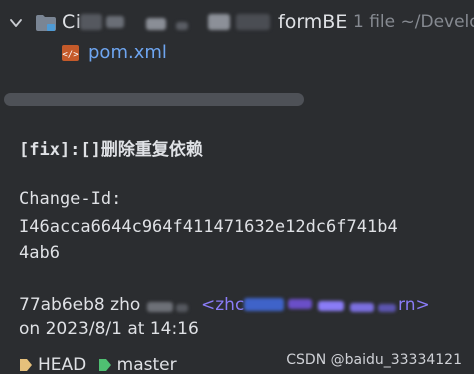 This screenshot has height=374, width=474. What do you see at coordinates (62, 364) in the screenshot?
I see `ref-head-label: HEAD` at bounding box center [62, 364].